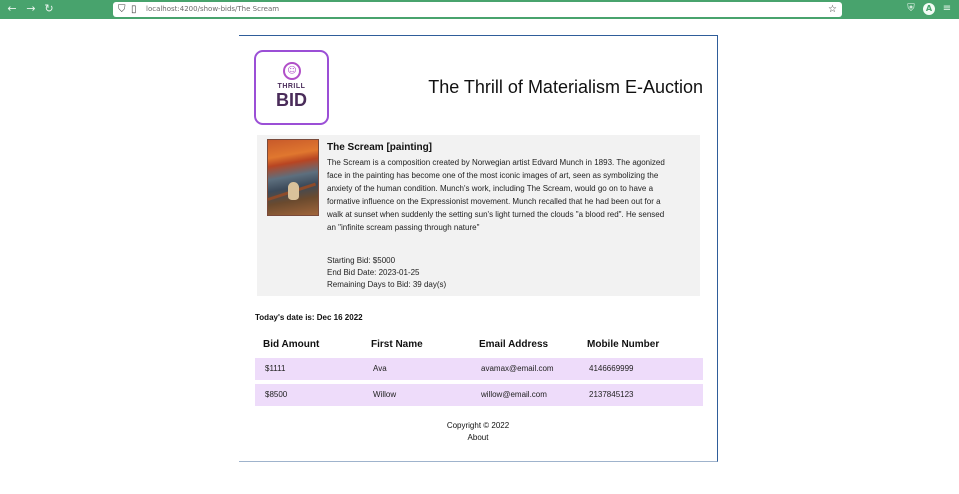 The height and width of the screenshot is (494, 959). Describe the element at coordinates (291, 344) in the screenshot. I see `header-bid-amount: Bid Amount` at that location.